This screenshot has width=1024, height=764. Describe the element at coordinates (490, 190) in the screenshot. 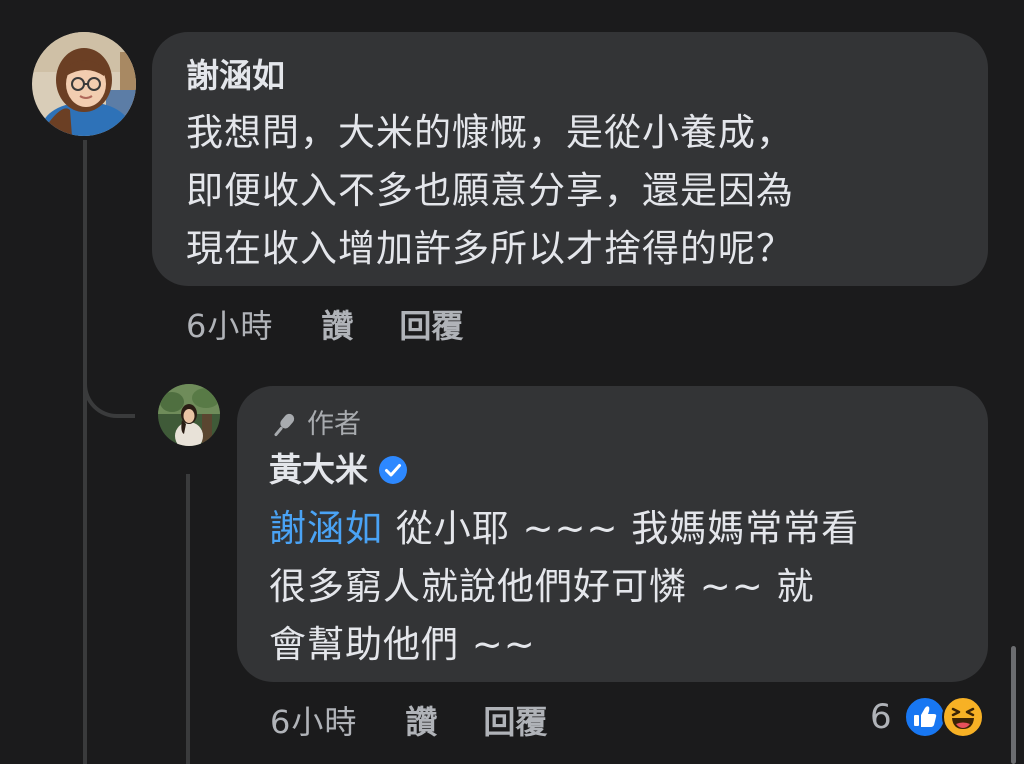

I see `comment-line: 即便收入不多也願意分享，還是因為` at that location.